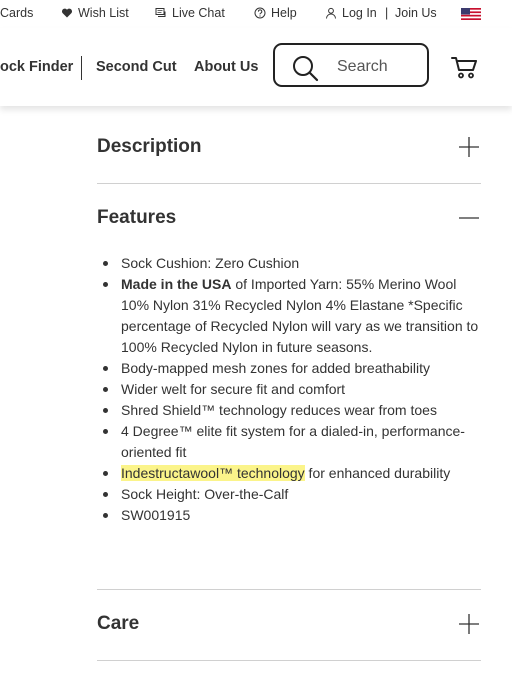  Describe the element at coordinates (284, 13) in the screenshot. I see `help-label: Help` at that location.